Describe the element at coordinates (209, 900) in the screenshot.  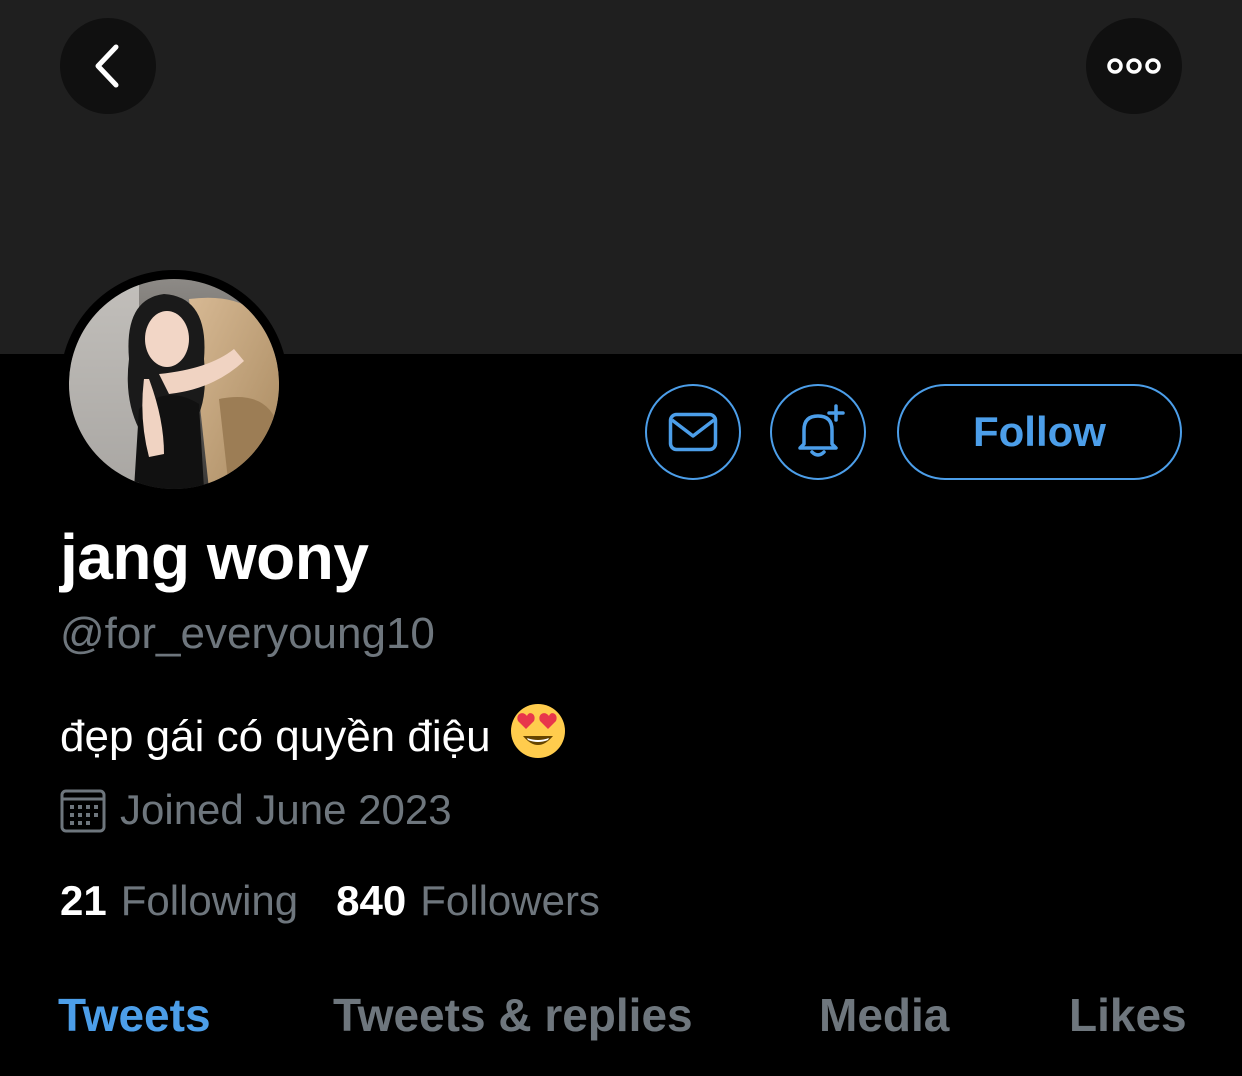
I see `following-label: Following` at that location.